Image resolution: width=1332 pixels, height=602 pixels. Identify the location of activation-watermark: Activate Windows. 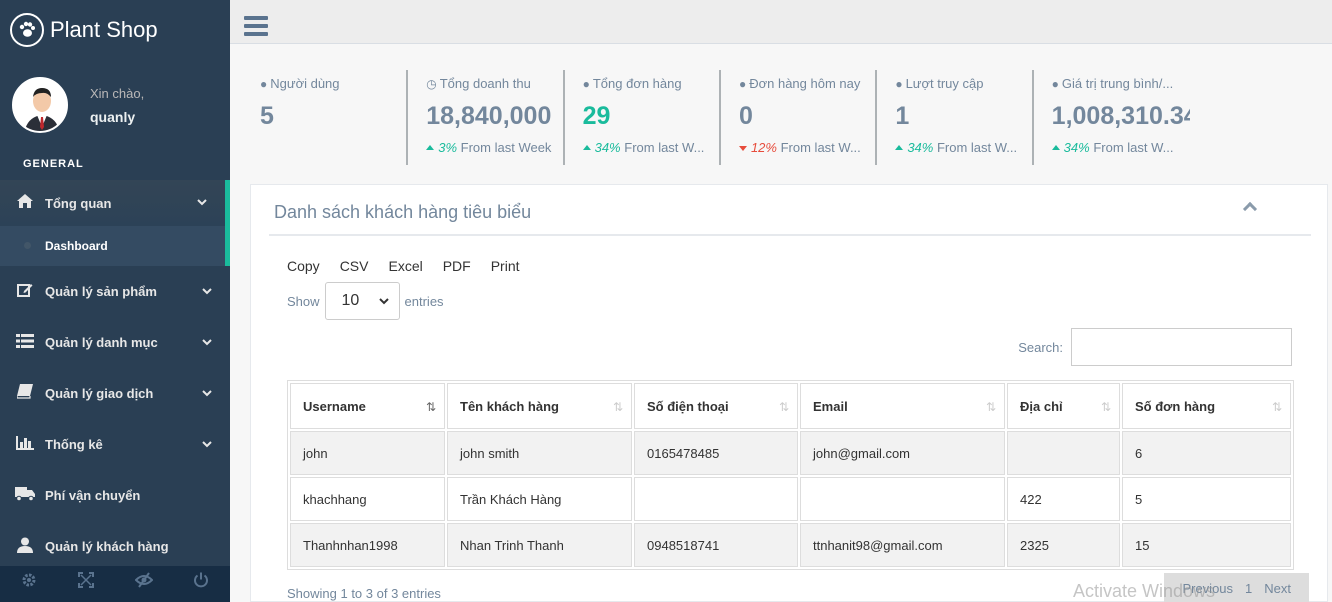
(1144, 591).